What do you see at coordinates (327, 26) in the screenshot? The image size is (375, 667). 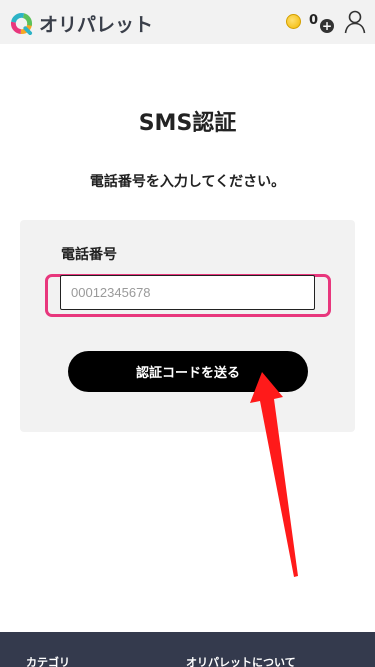 I see `plus-icon: +` at bounding box center [327, 26].